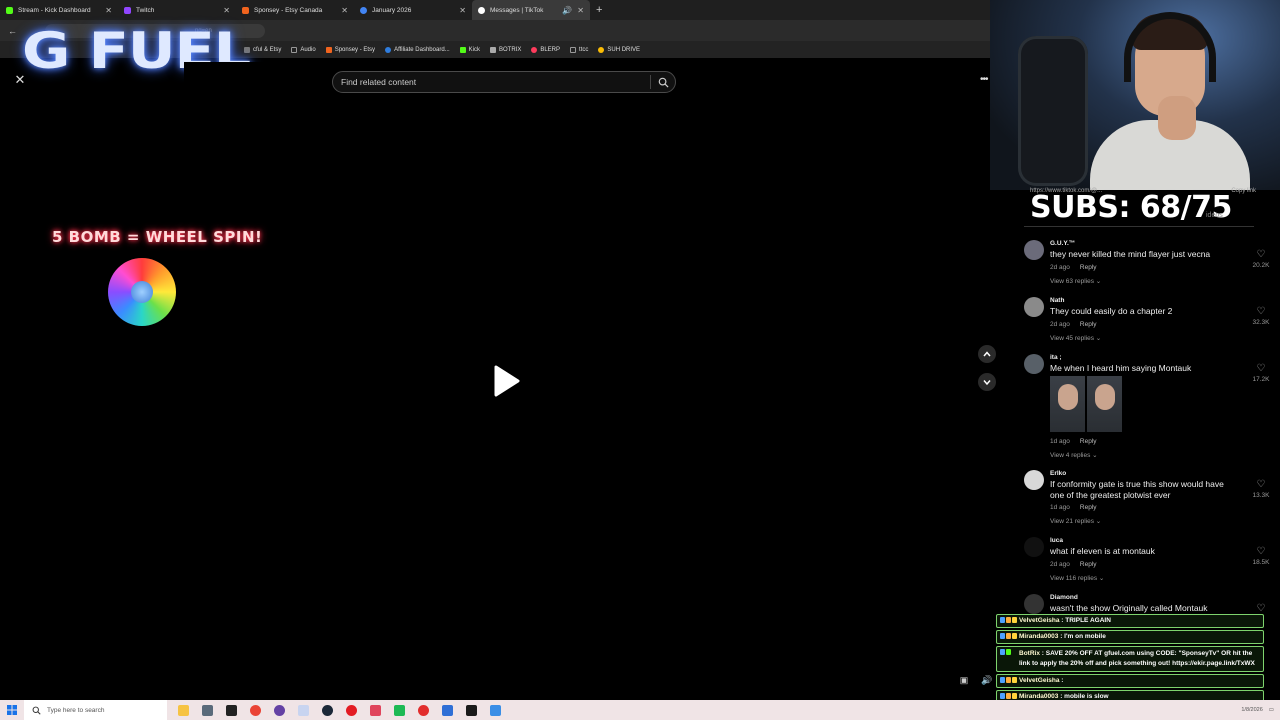  I want to click on windows-start-icon, so click(12, 710).